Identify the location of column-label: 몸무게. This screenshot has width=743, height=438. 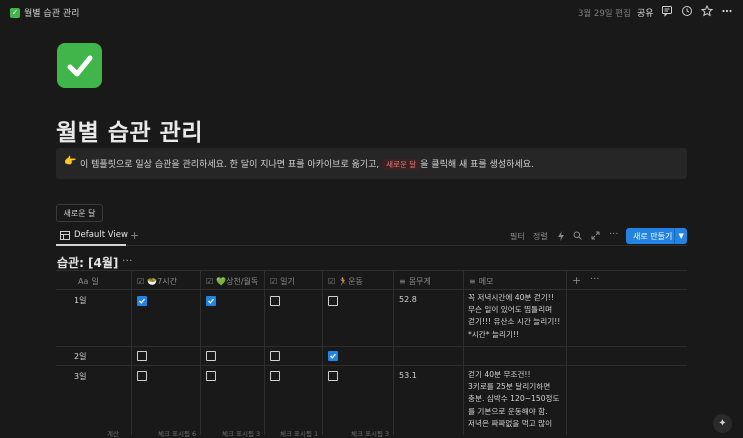
(419, 281).